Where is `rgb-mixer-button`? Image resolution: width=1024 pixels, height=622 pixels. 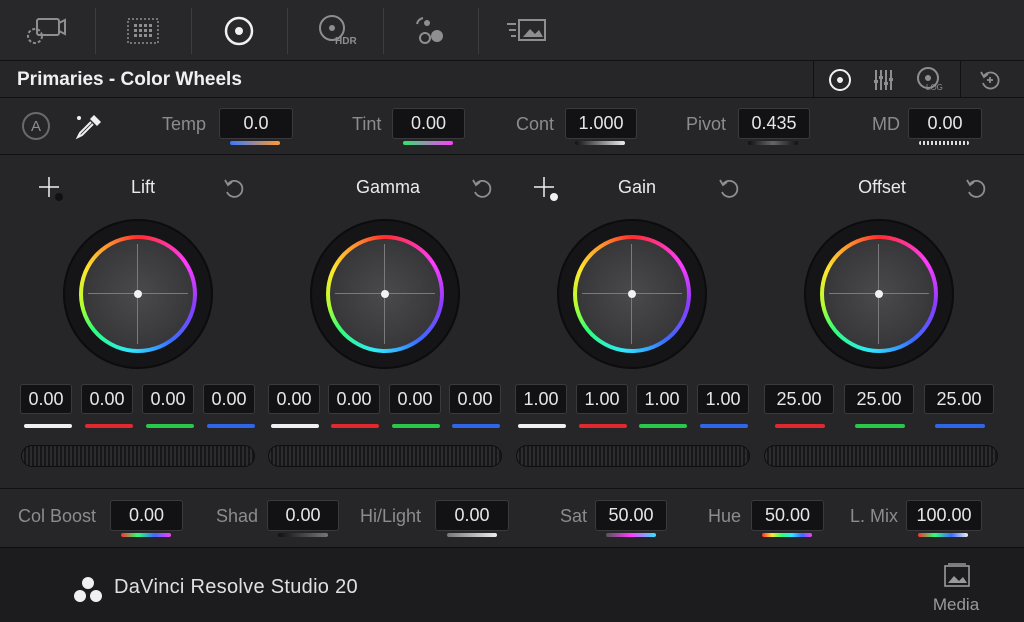 rgb-mixer-button is located at coordinates (431, 30).